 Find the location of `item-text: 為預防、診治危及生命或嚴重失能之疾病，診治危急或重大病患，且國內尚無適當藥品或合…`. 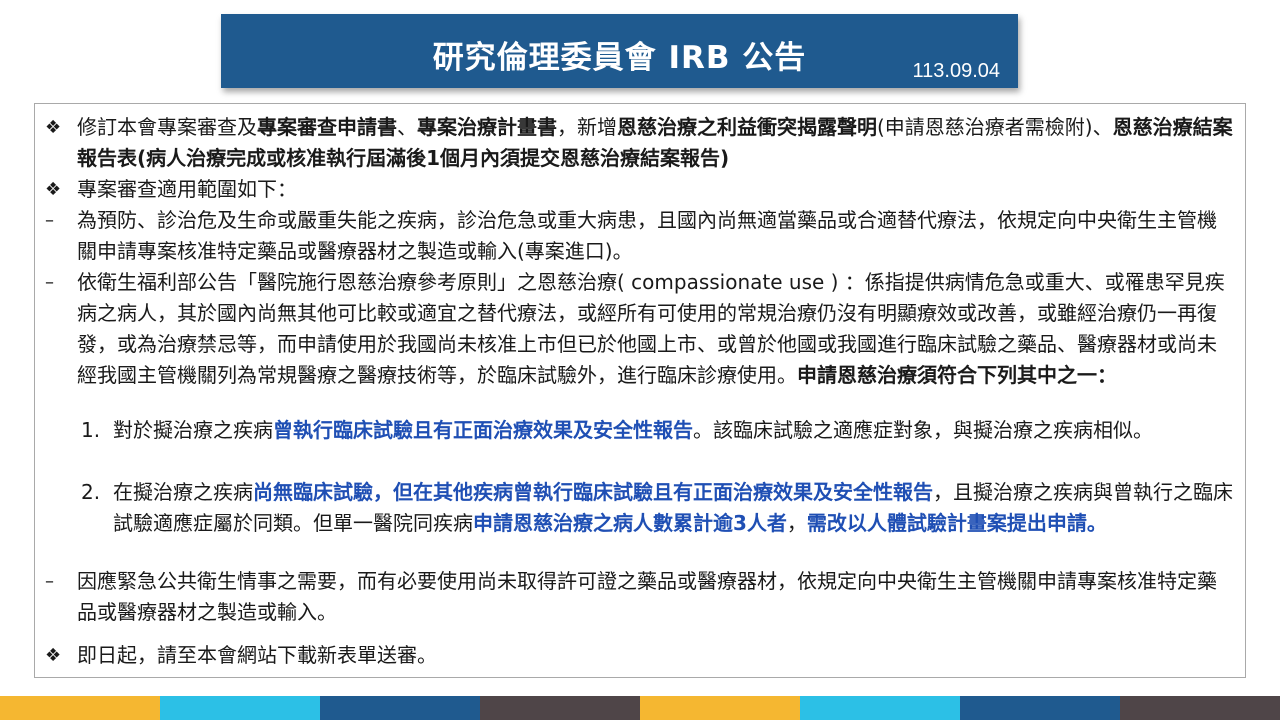

item-text: 為預防、診治危及生命或嚴重失能之疾病，診治危急或重大病患，且國內尚無適當藥品或合… is located at coordinates (647, 235).